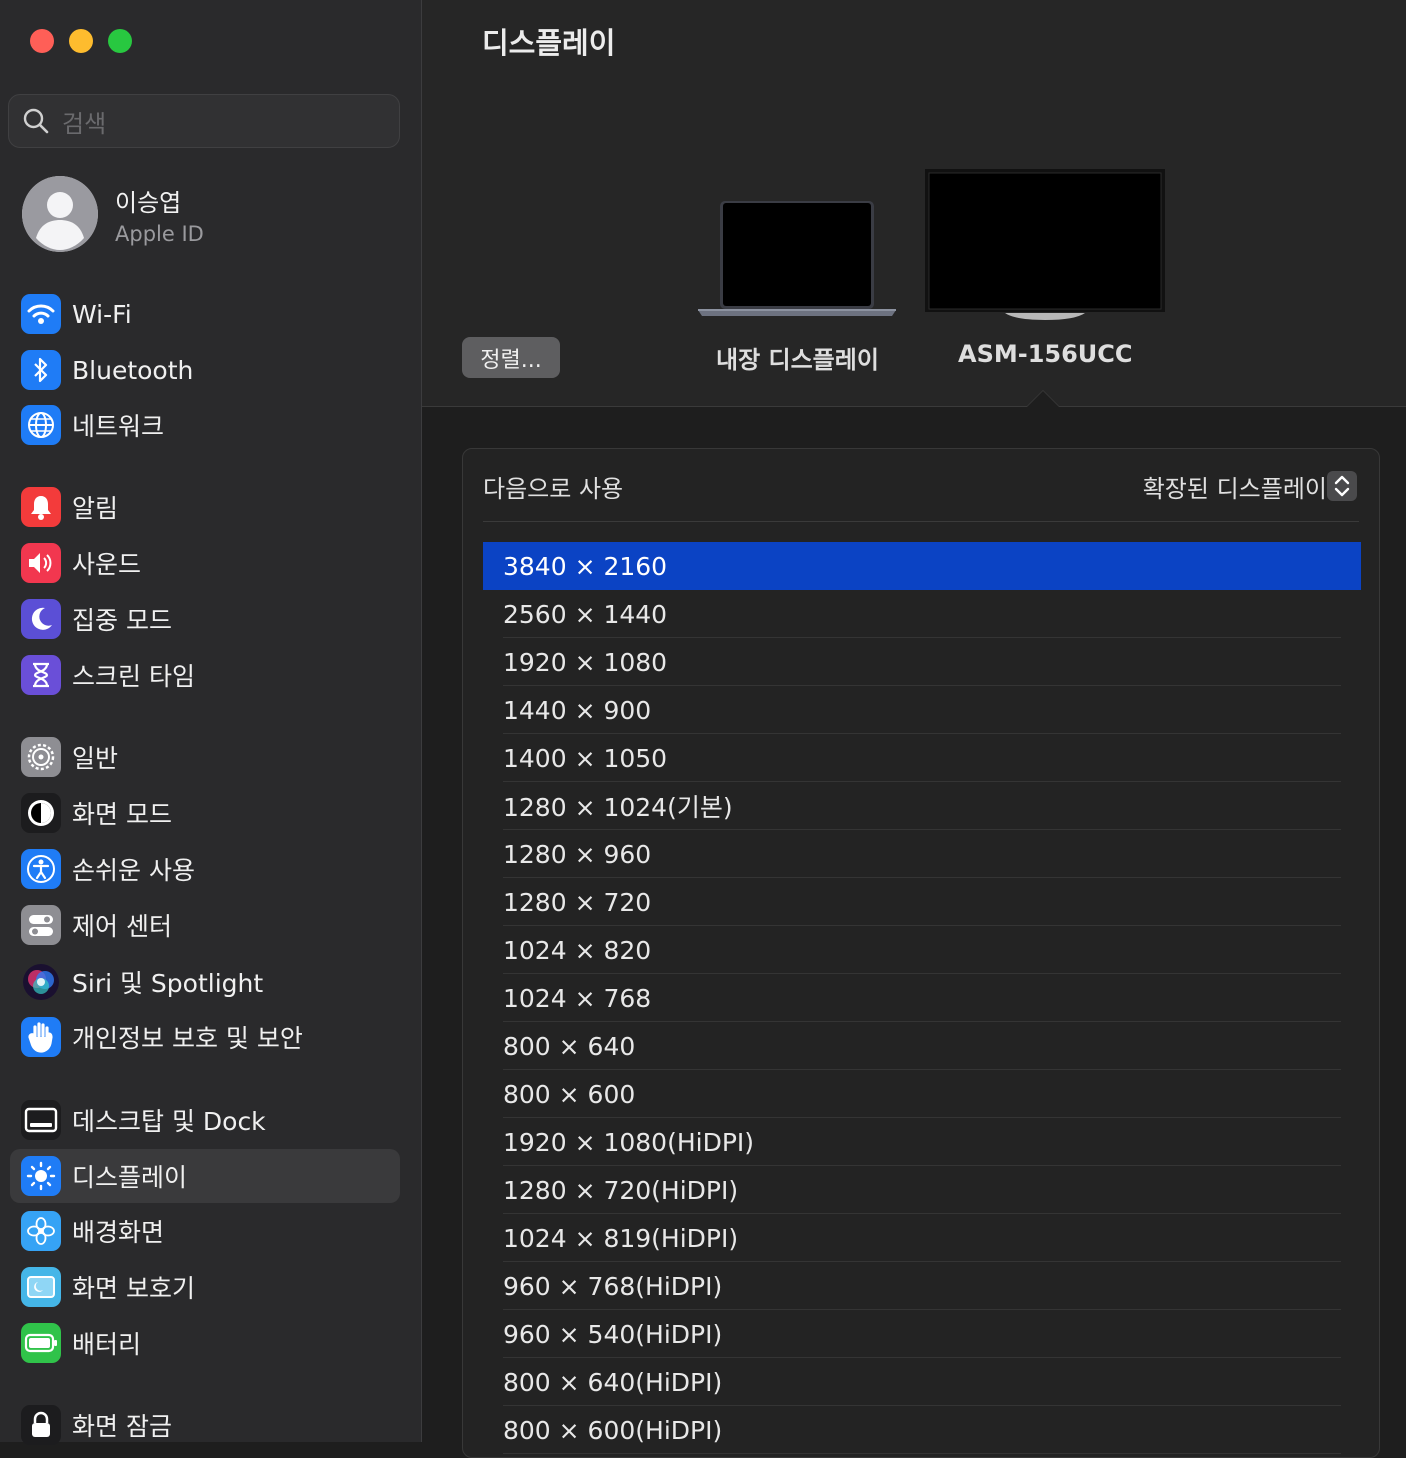 This screenshot has height=1458, width=1406. I want to click on wifi-icon, so click(41, 314).